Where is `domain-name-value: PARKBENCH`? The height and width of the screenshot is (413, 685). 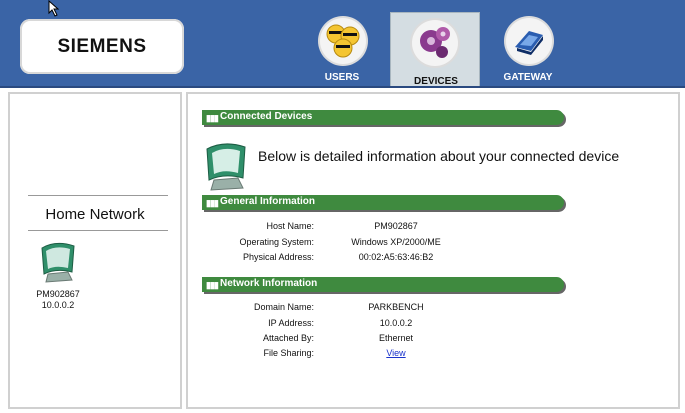 domain-name-value: PARKBENCH is located at coordinates (396, 307).